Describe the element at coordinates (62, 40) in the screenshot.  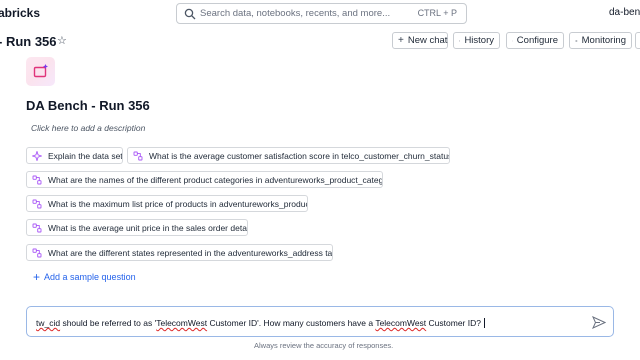
I see `star-icon: ☆` at that location.